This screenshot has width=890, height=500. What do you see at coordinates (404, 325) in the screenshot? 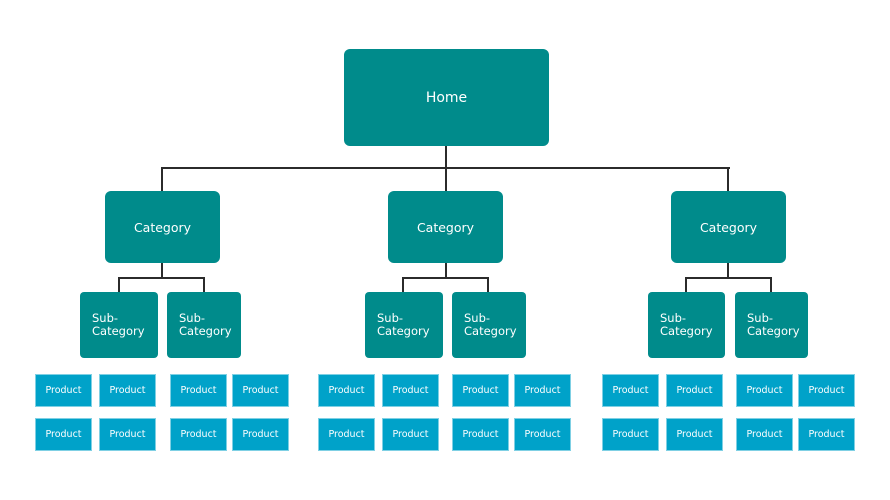
I see `subcategory-node-2-1: Sub- Category` at bounding box center [404, 325].